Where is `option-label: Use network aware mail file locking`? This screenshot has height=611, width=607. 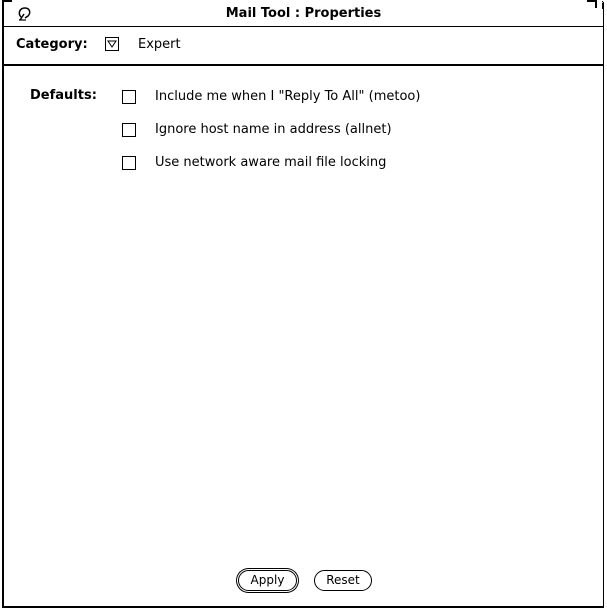
option-label: Use network aware mail file locking is located at coordinates (271, 162).